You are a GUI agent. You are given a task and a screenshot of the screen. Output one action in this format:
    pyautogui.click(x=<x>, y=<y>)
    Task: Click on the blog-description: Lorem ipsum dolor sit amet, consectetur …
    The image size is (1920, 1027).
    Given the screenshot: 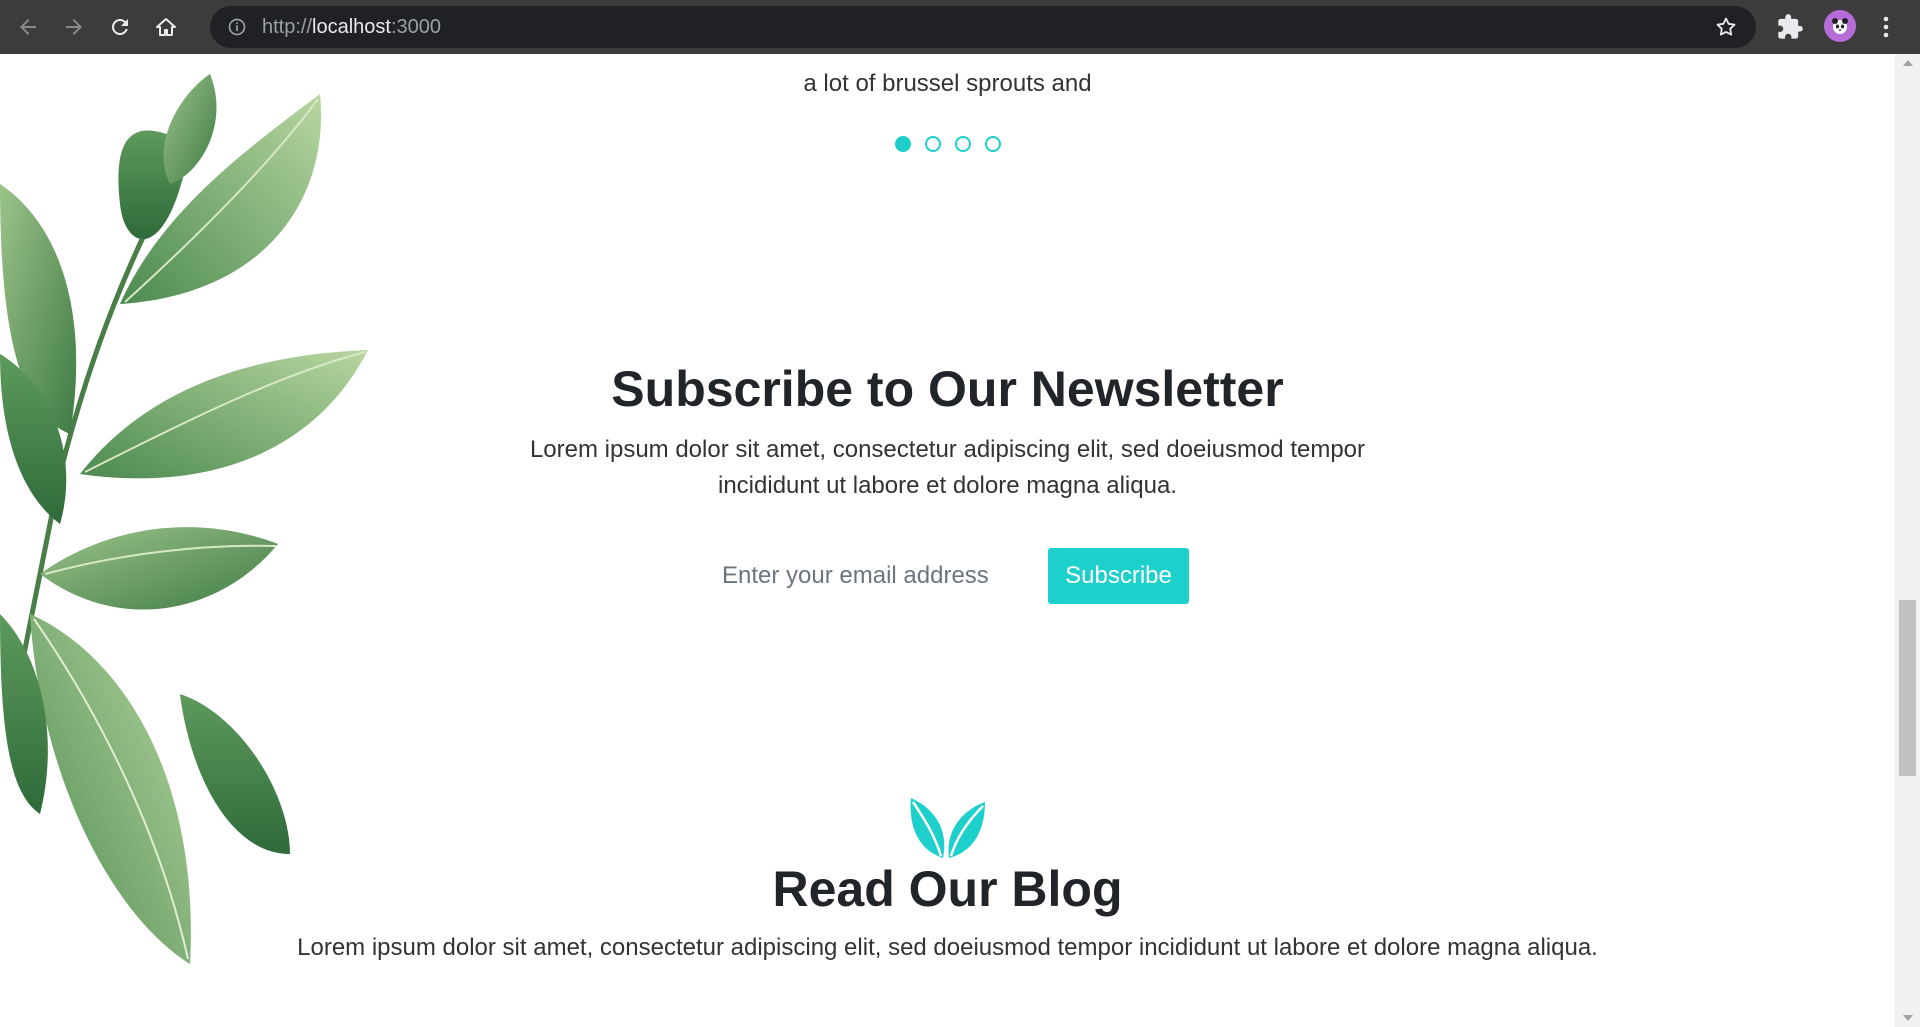 What is the action you would take?
    pyautogui.click(x=947, y=947)
    